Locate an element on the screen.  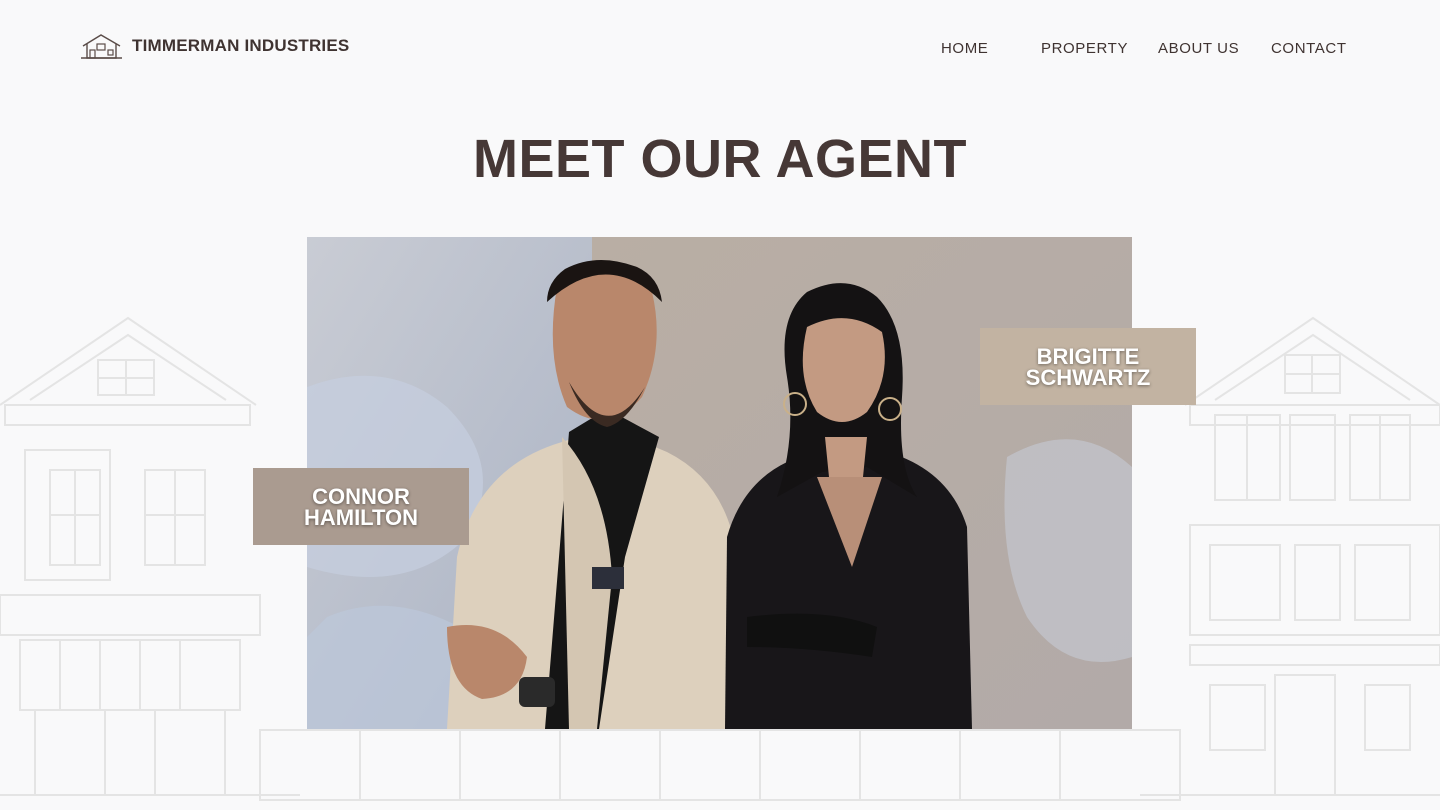
agent-card-brigitte-schwartz: BRIGITTE SCHWARTZ is located at coordinates (1088, 366).